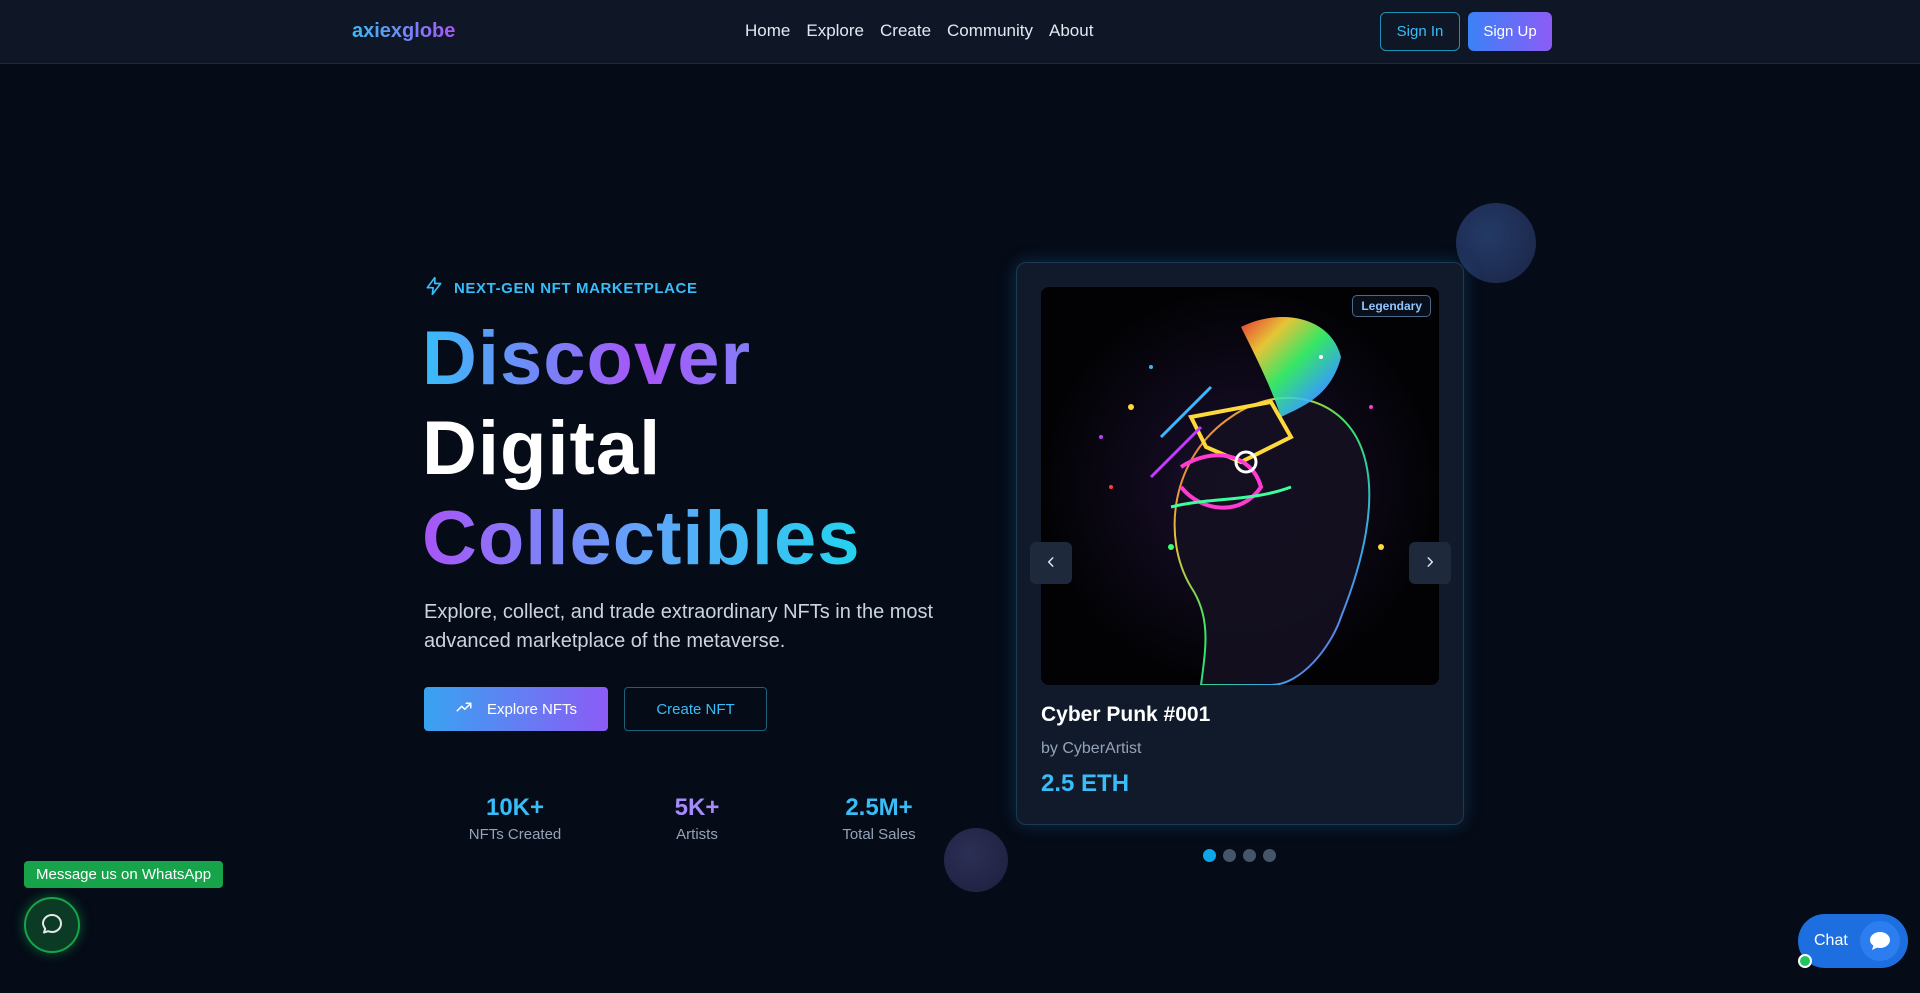  What do you see at coordinates (1510, 31) in the screenshot?
I see `sign-up-button: Sign Up` at bounding box center [1510, 31].